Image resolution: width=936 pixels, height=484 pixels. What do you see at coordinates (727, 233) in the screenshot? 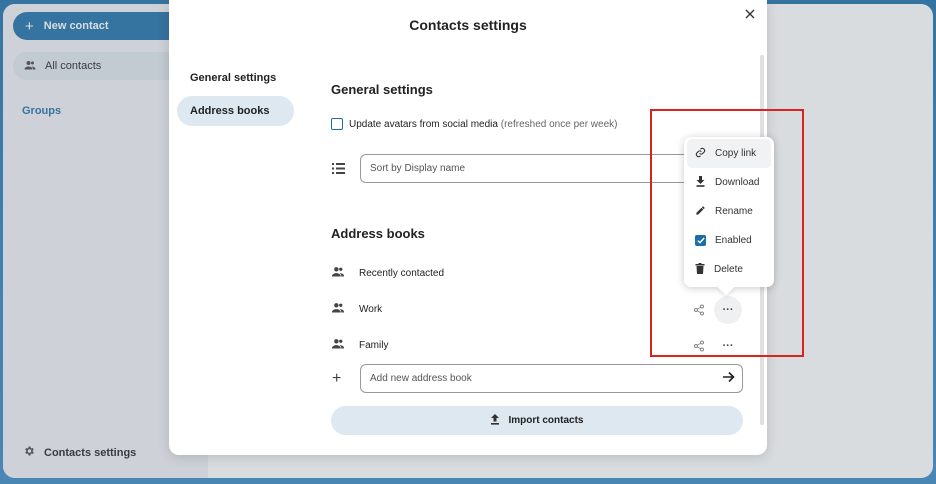
I see `highlight-annotation-box` at bounding box center [727, 233].